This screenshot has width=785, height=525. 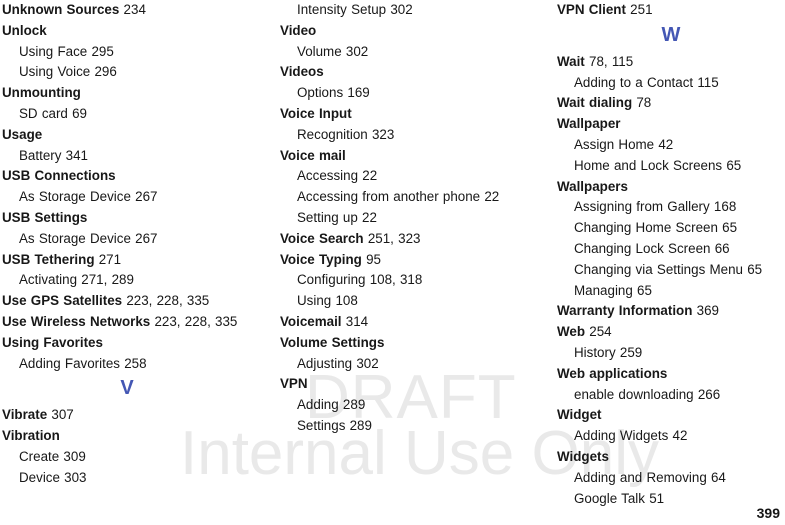 What do you see at coordinates (671, 34) in the screenshot?
I see `index-letter-header: W` at bounding box center [671, 34].